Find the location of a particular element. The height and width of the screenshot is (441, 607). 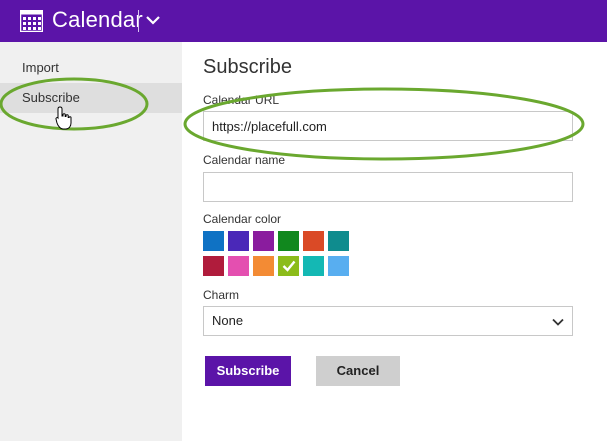

app-title: Calendar is located at coordinates (97, 19).